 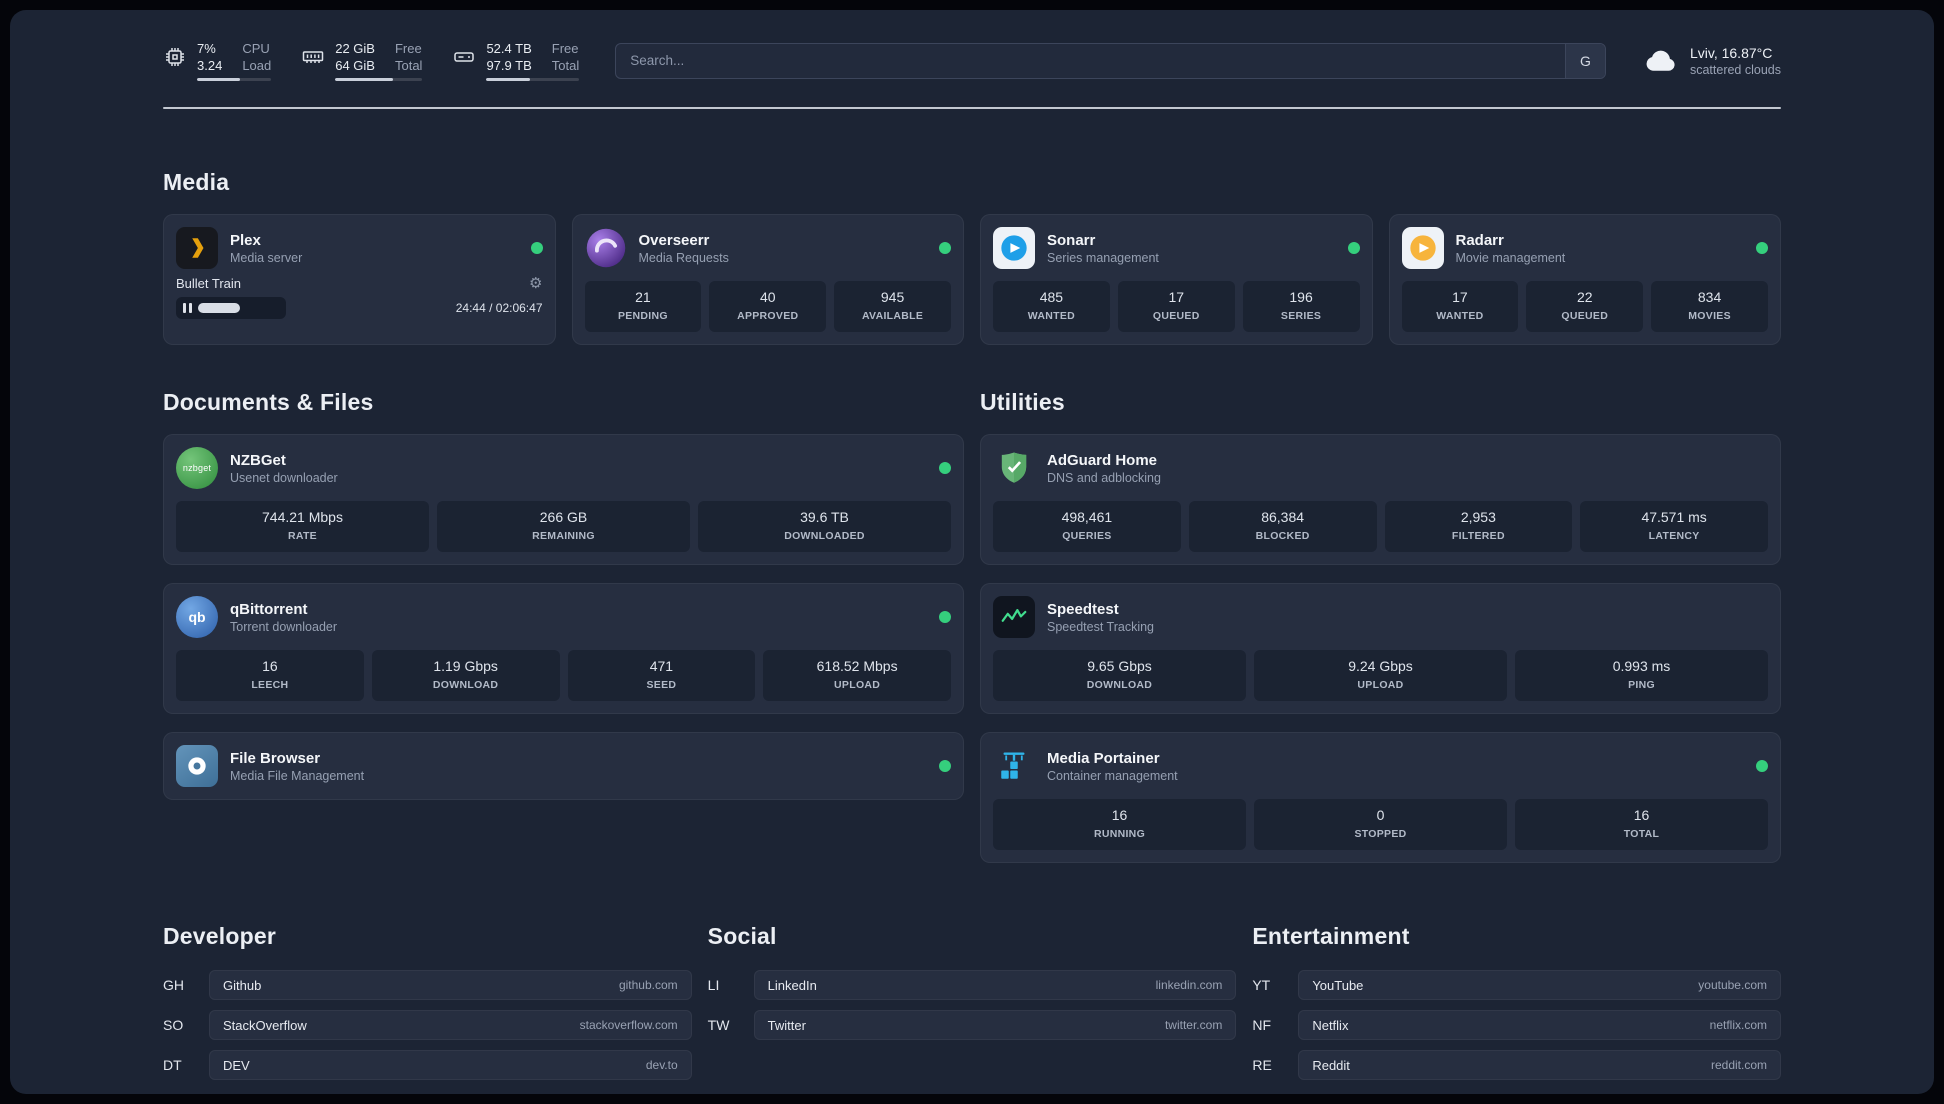 I want to click on bookmark-stackoverflow: SO StackOverflow stackoverflow.com, so click(x=427, y=1025).